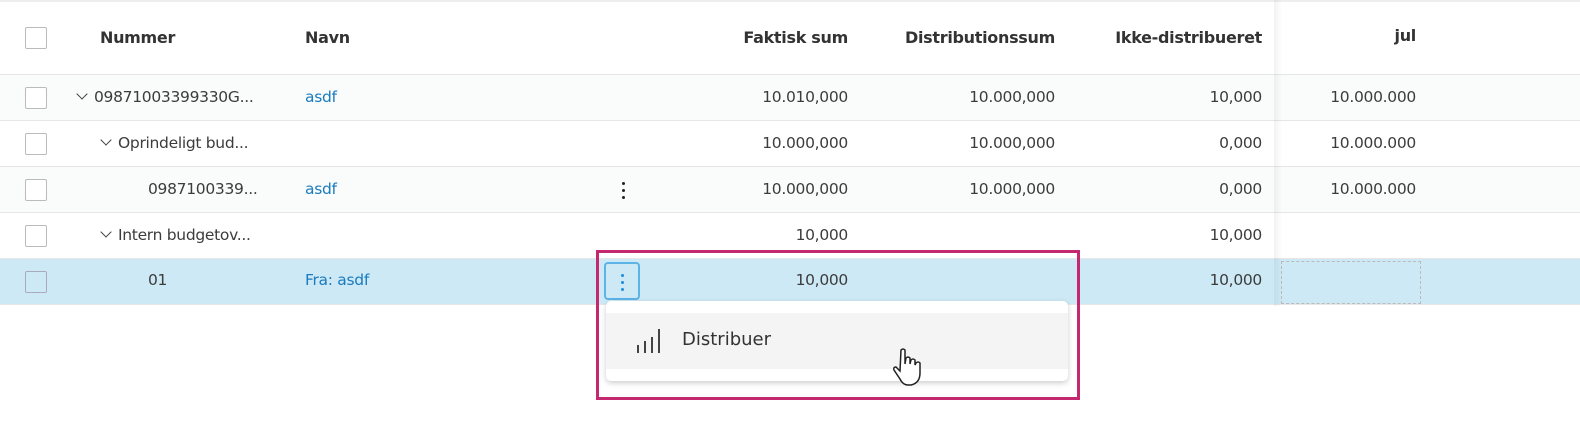 The image size is (1580, 424). I want to click on context-menu: Distribuer, so click(837, 341).